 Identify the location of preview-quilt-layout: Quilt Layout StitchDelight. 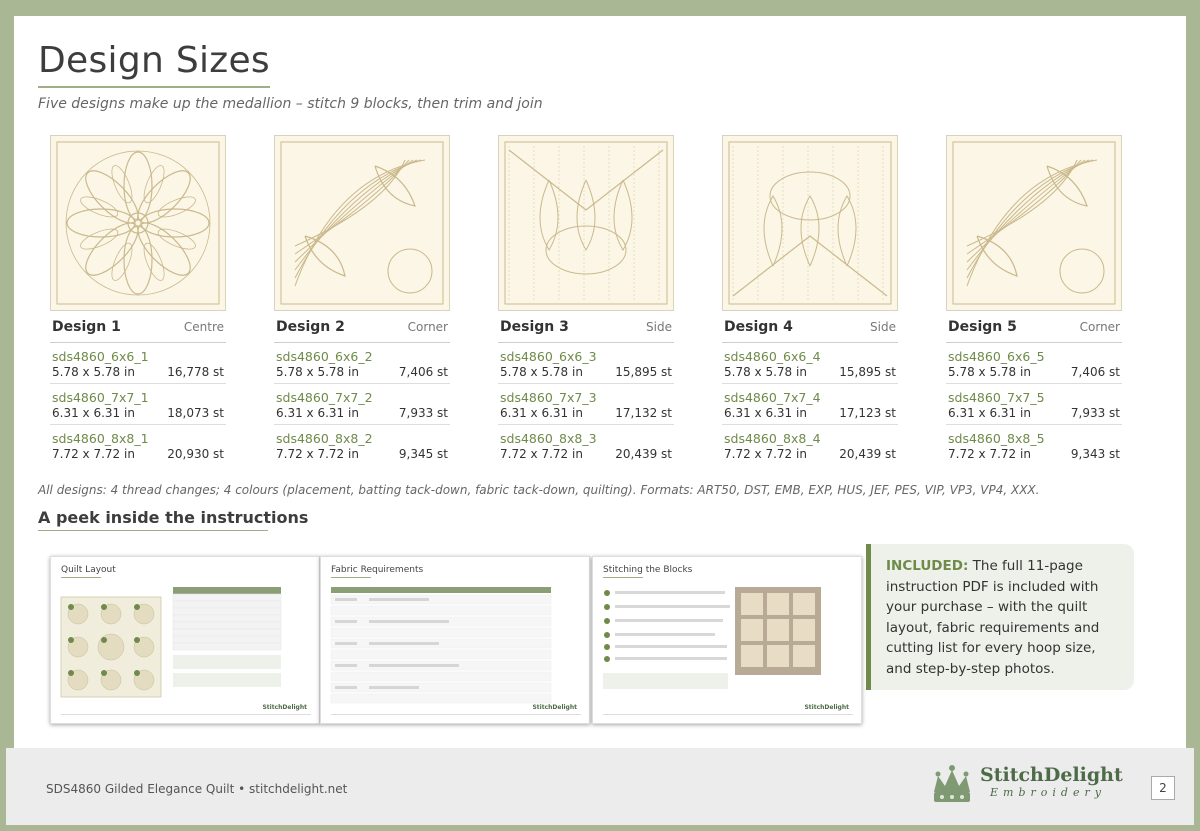
(185, 640).